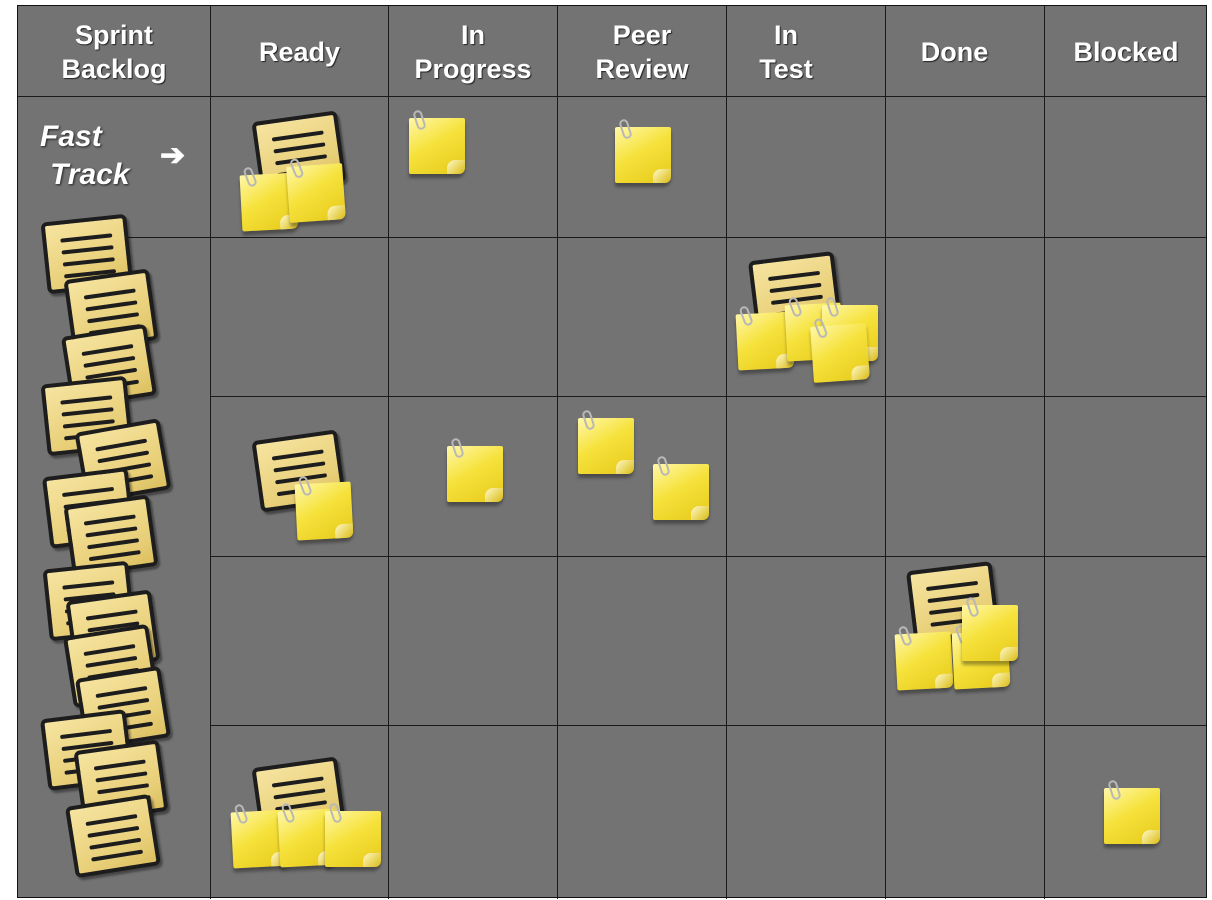 This screenshot has width=1212, height=900. Describe the element at coordinates (71, 136) in the screenshot. I see `fast-track-line1: Fast` at that location.